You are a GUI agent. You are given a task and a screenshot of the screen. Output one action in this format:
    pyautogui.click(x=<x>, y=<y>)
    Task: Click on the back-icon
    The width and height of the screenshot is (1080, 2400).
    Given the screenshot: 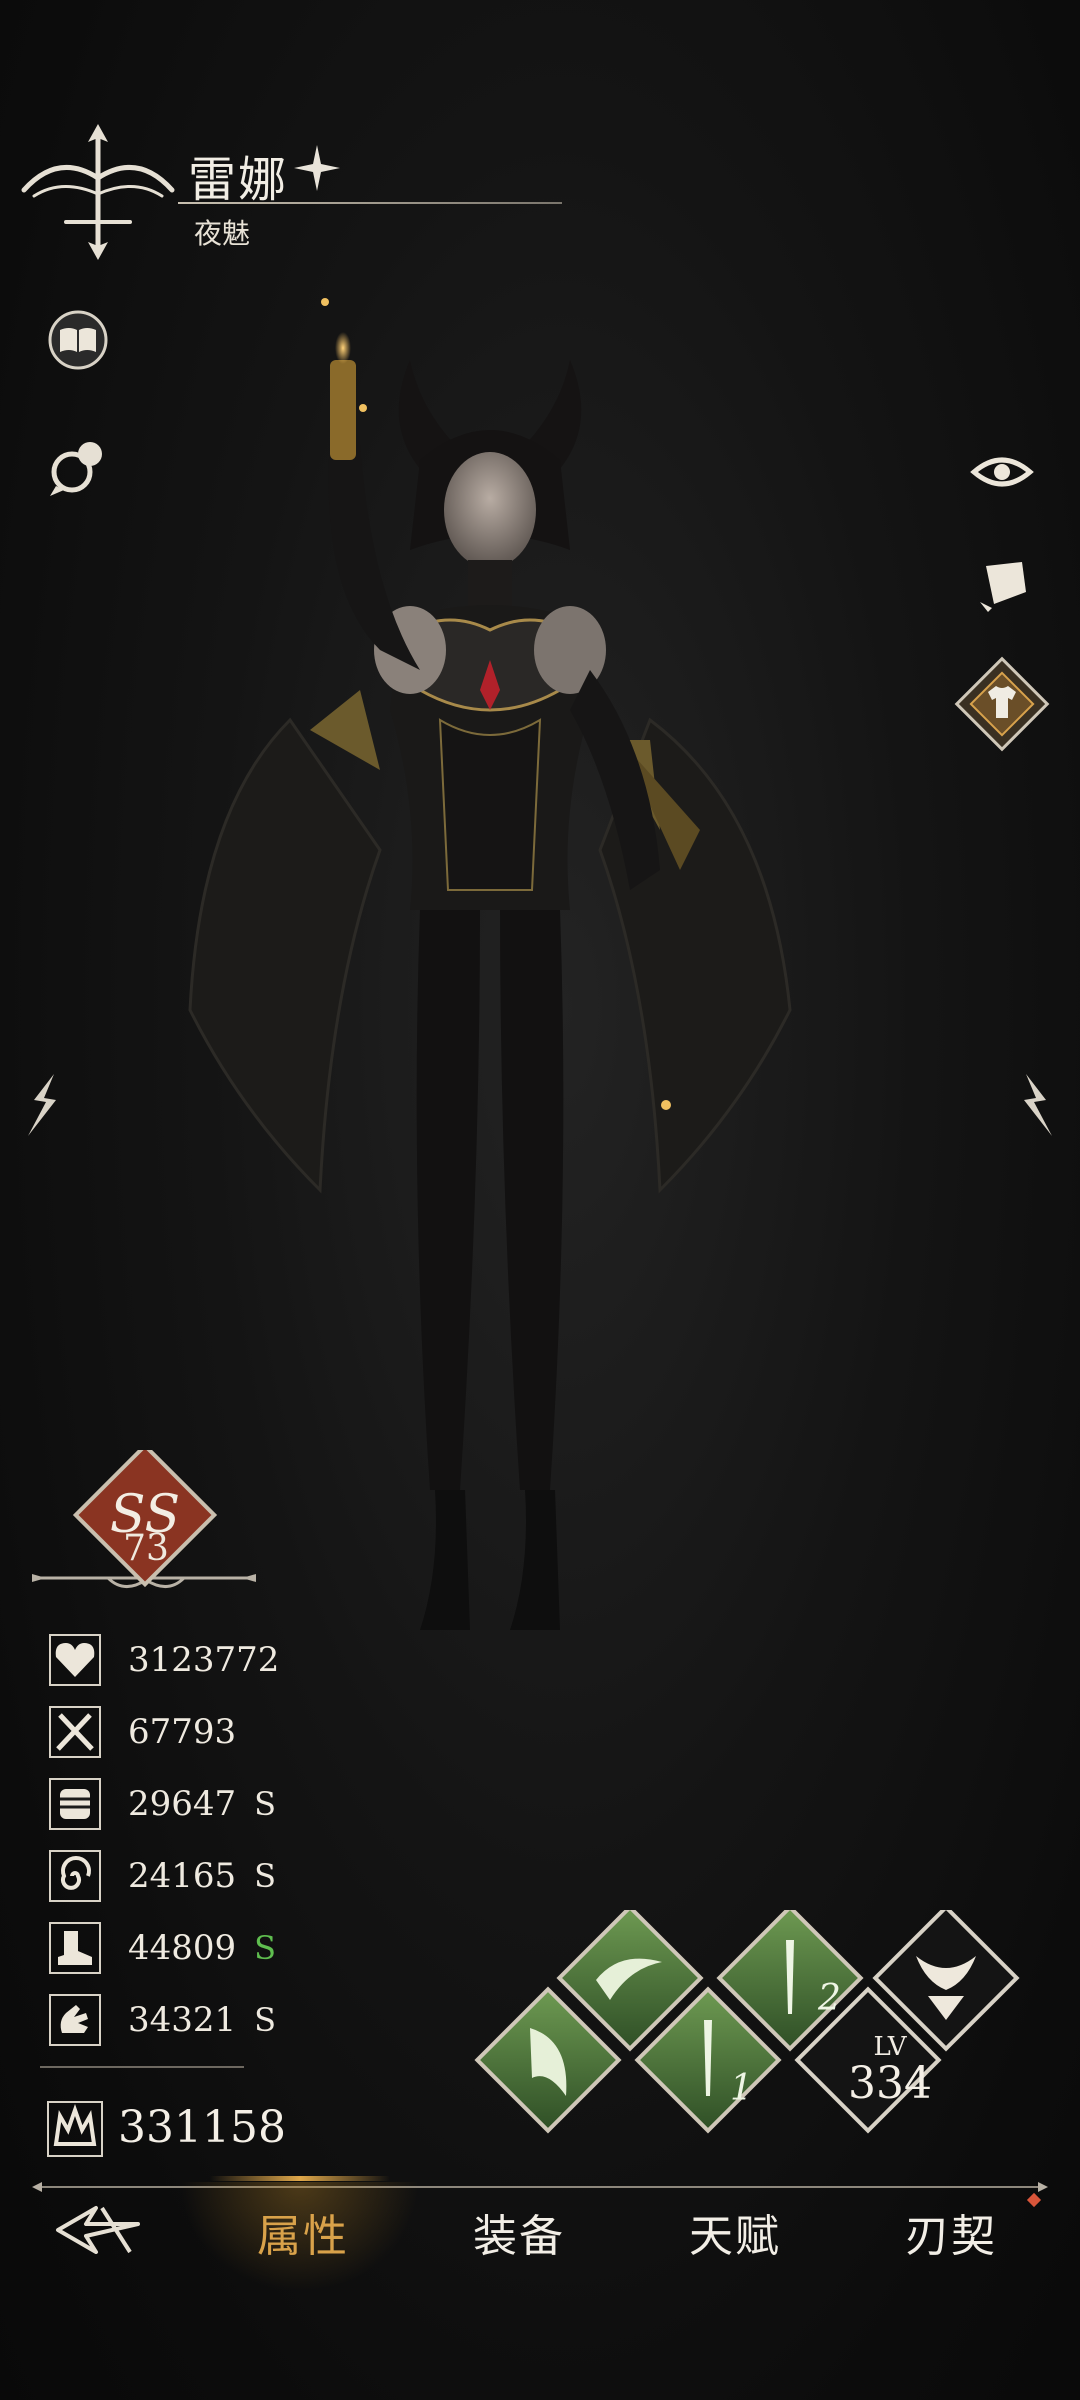 What is the action you would take?
    pyautogui.click(x=98, y=2230)
    